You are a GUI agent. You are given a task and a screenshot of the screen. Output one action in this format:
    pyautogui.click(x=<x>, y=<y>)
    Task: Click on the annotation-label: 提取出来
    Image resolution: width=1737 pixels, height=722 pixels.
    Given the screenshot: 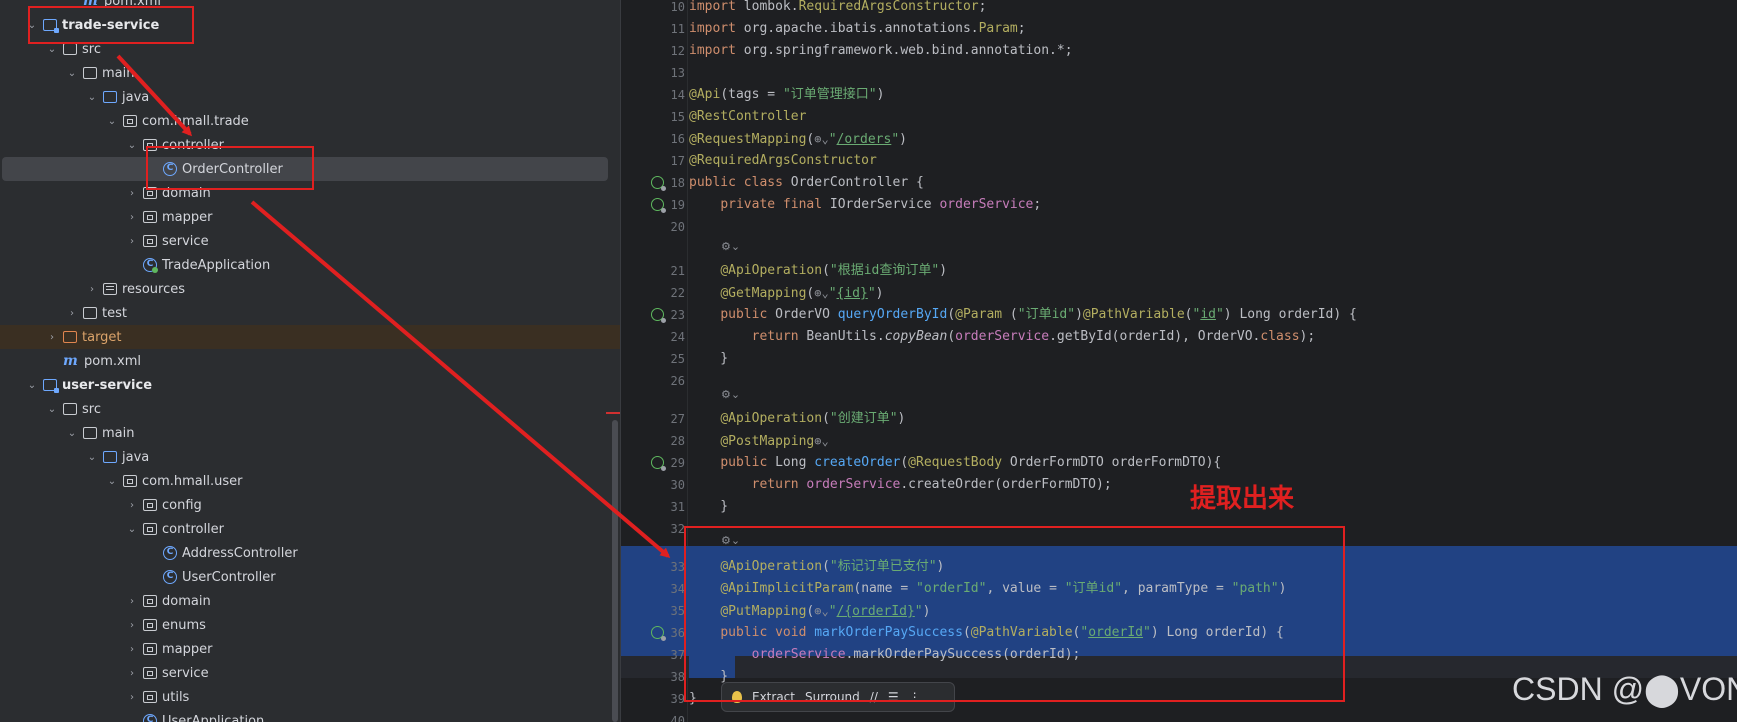 What is the action you would take?
    pyautogui.click(x=1242, y=499)
    